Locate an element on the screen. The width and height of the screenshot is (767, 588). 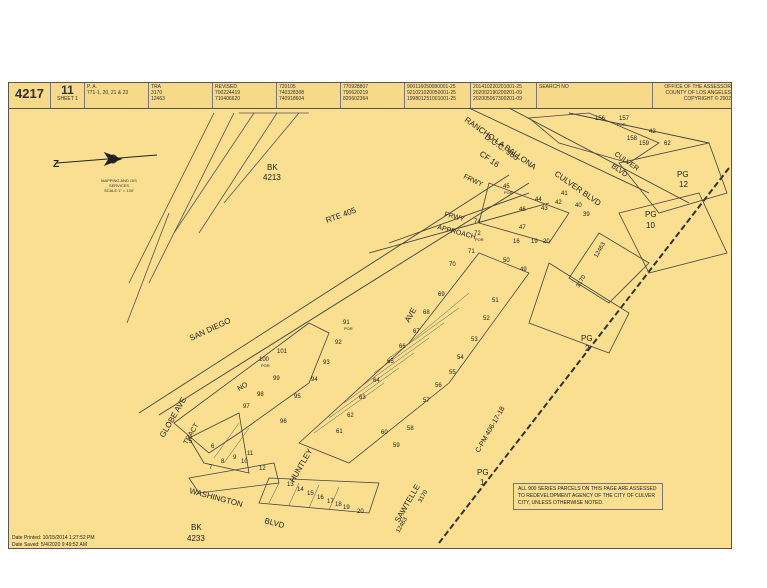
parcel-96: 96 is located at coordinates (283, 422).